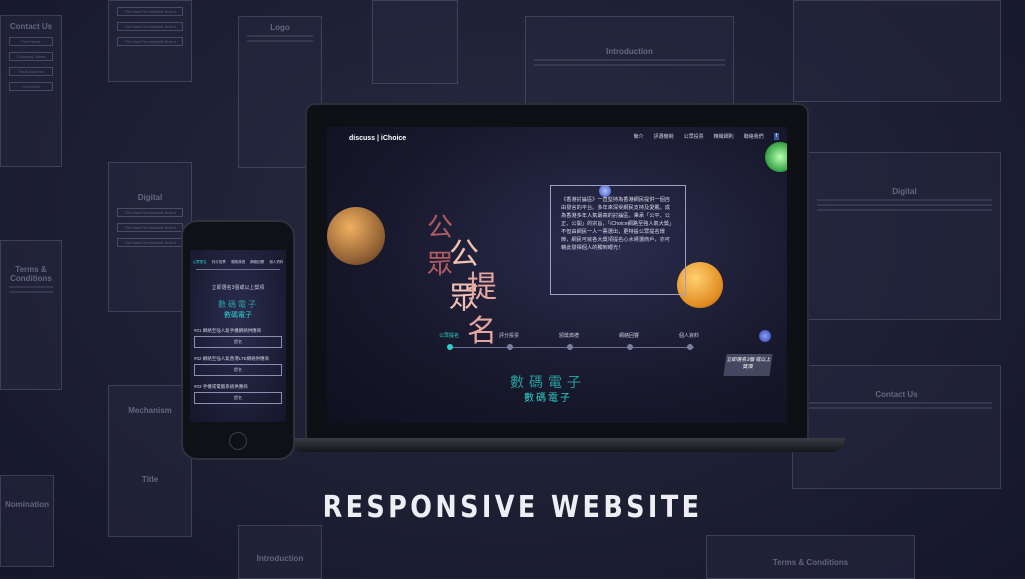 The height and width of the screenshot is (579, 1025). I want to click on planet-orange, so click(356, 236).